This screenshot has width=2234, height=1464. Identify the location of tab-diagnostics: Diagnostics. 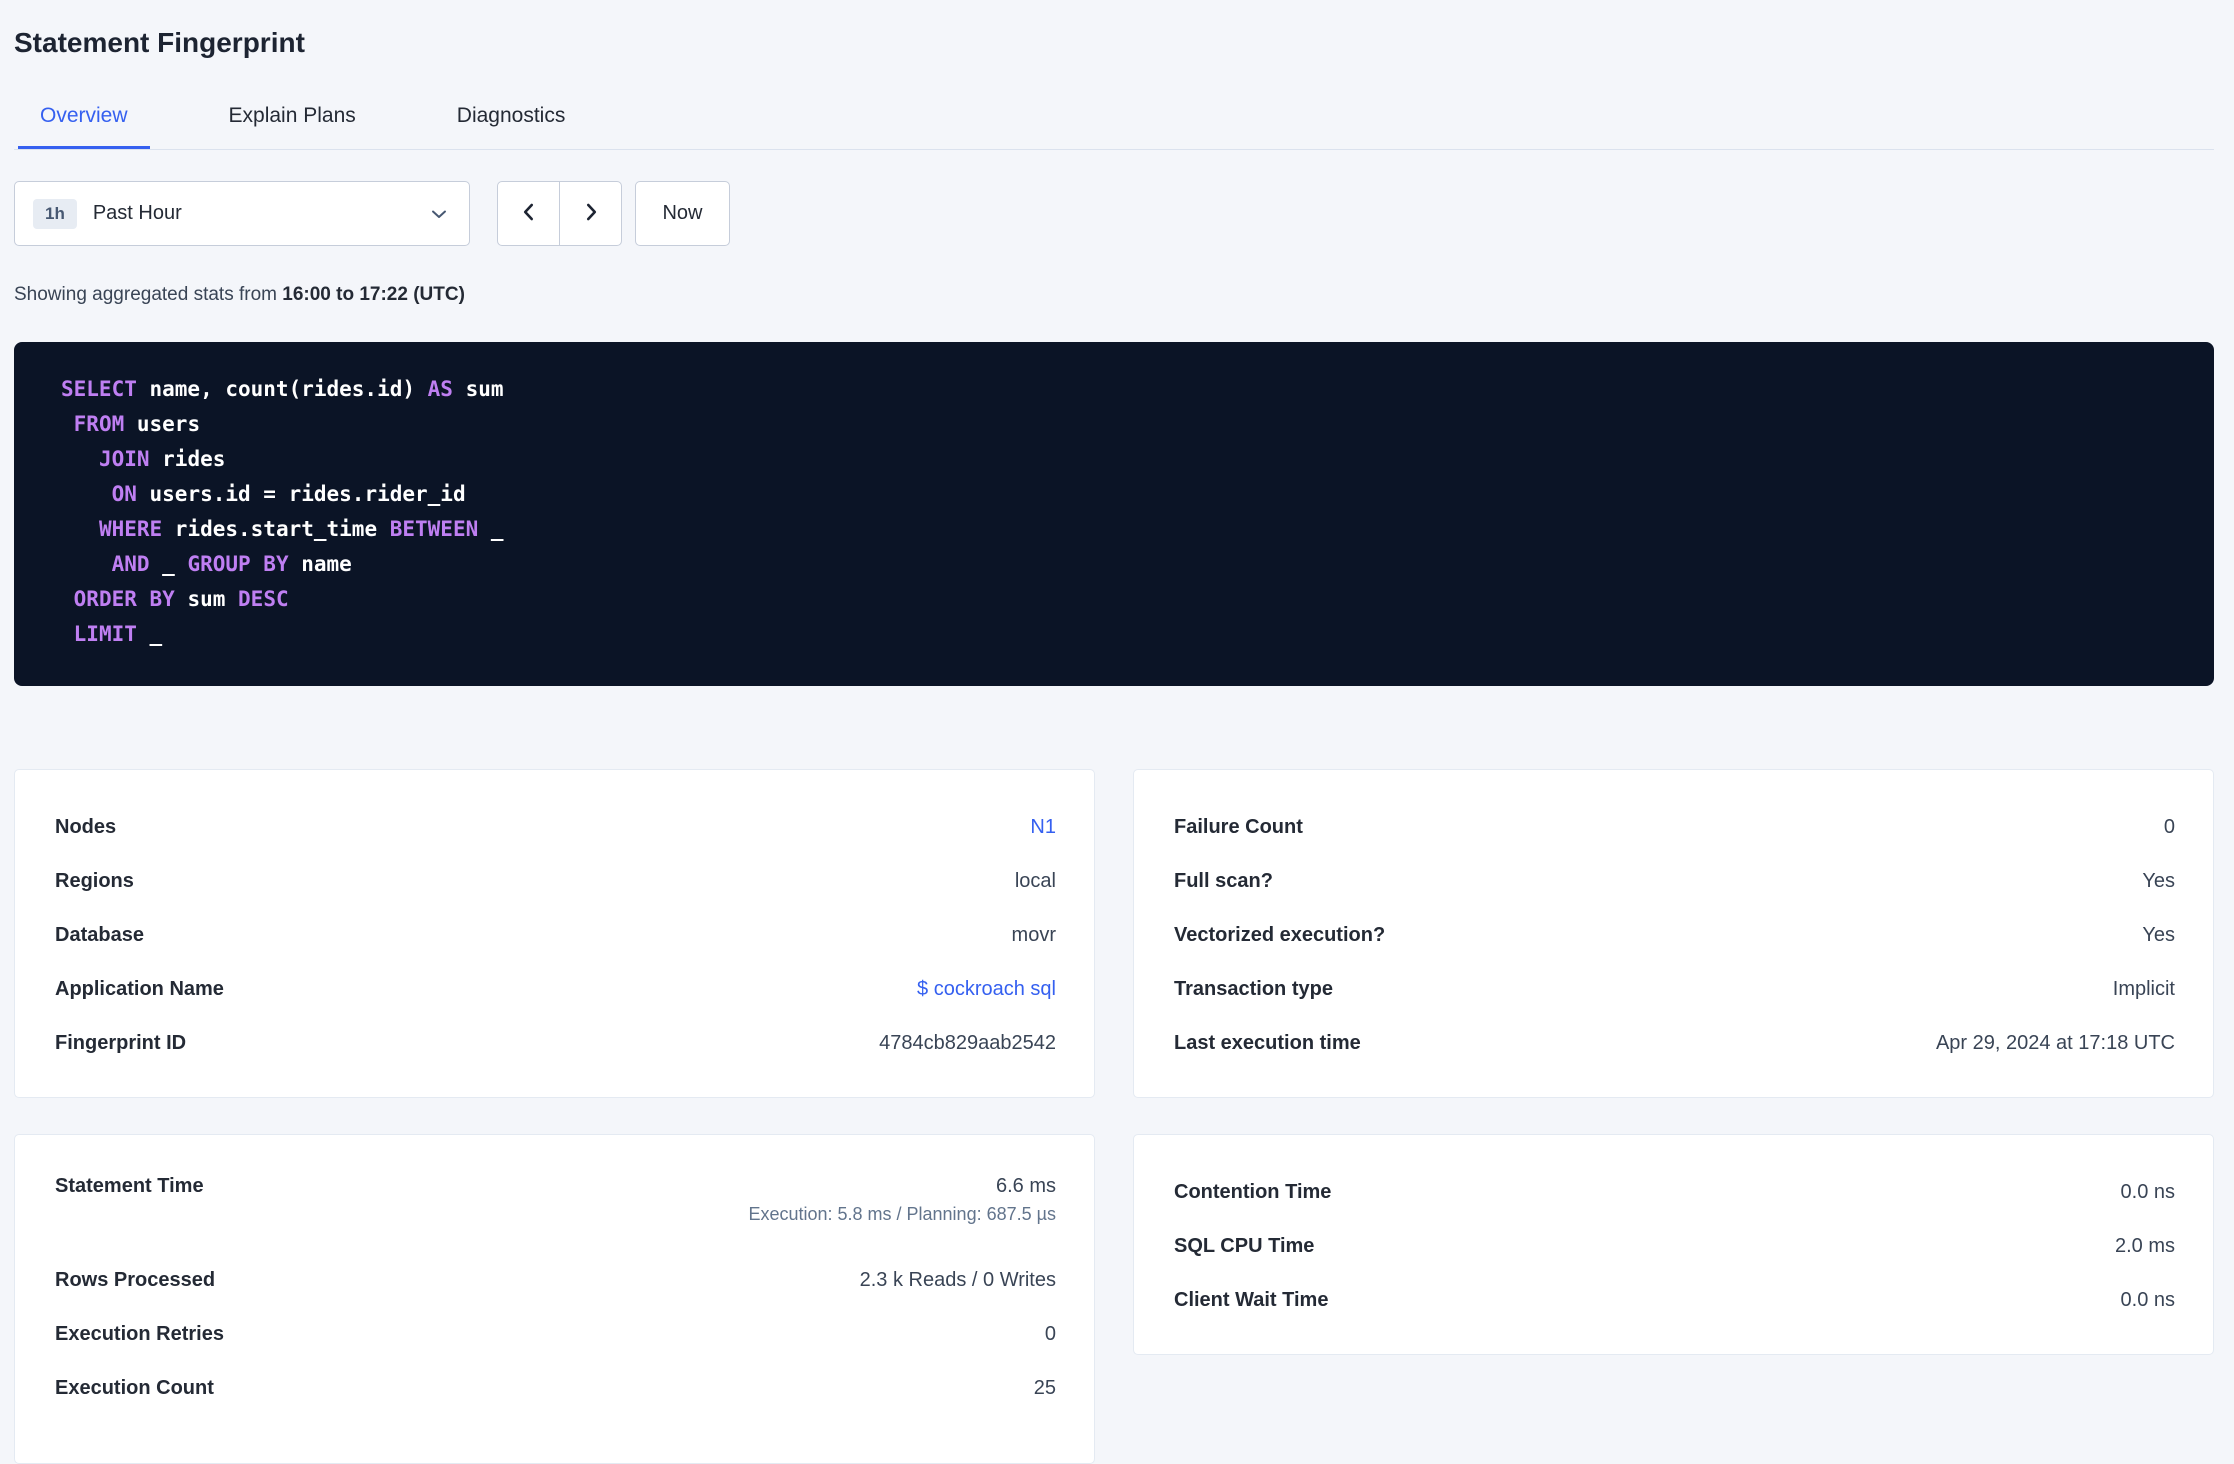
(511, 117).